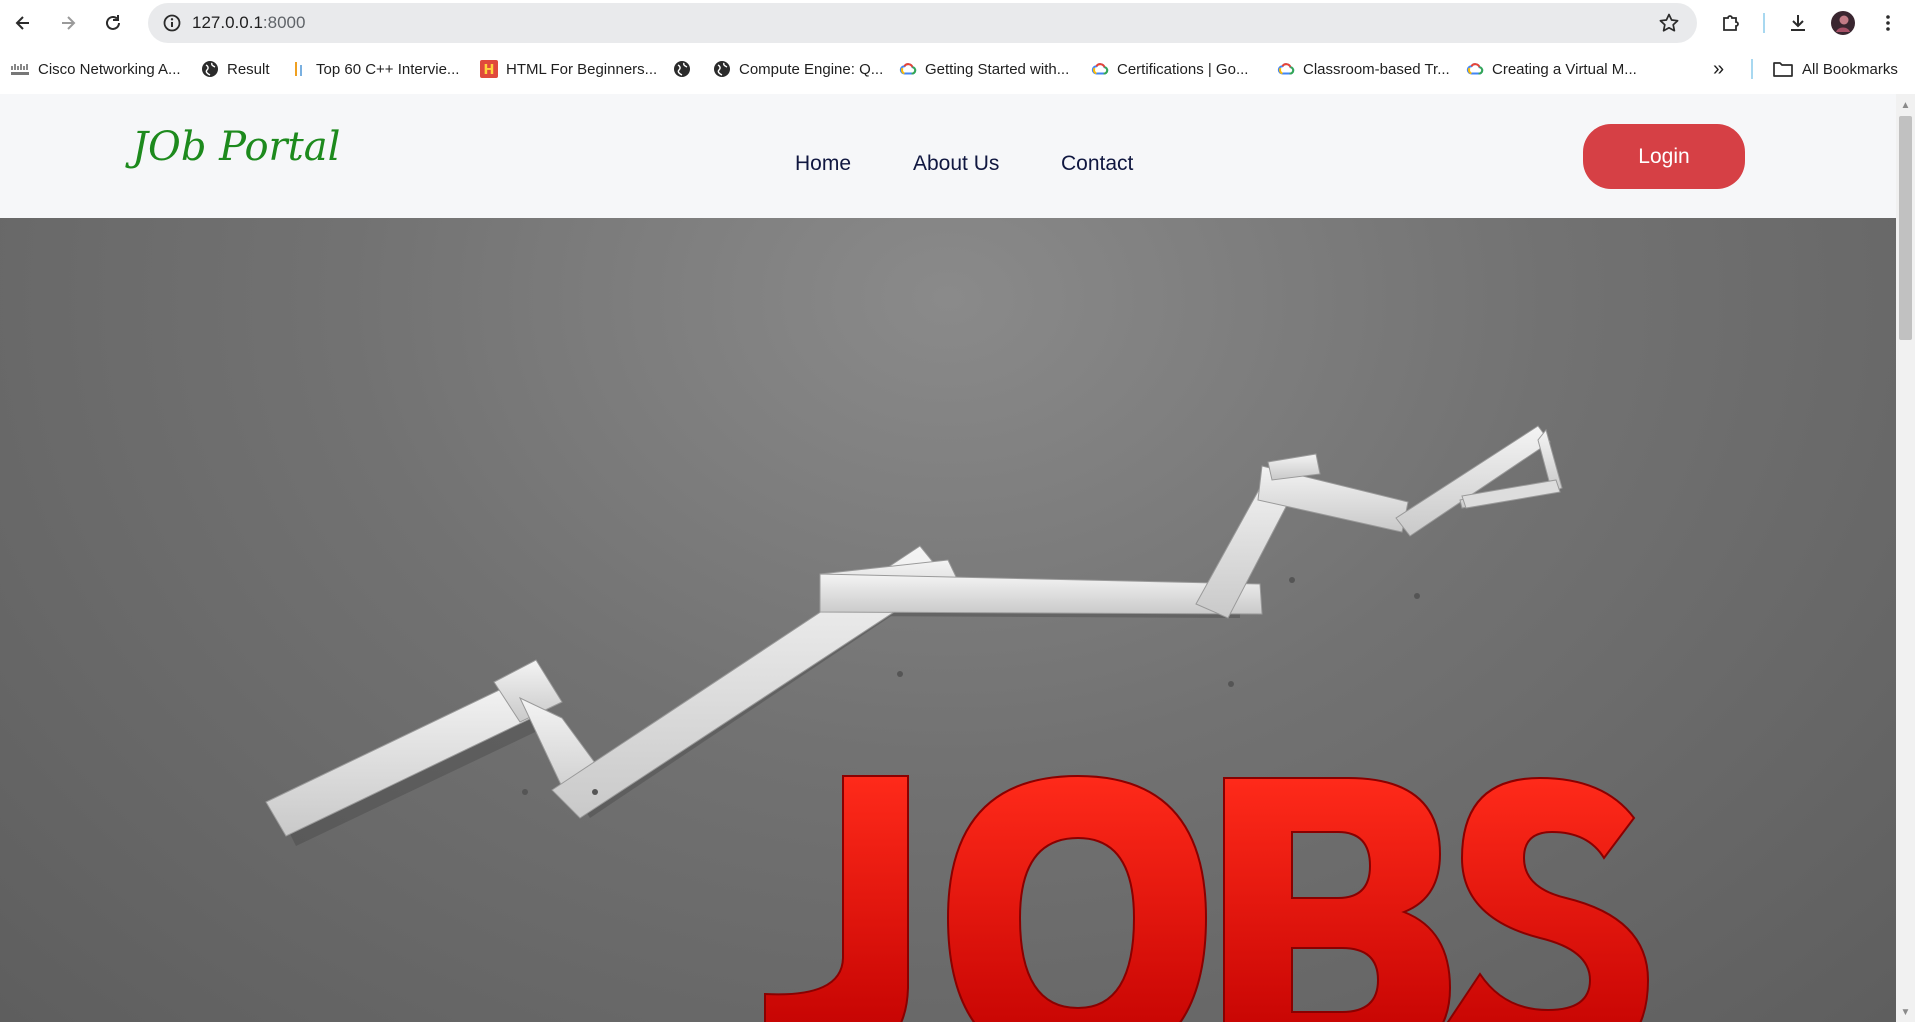 The height and width of the screenshot is (1022, 1915). Describe the element at coordinates (1097, 164) in the screenshot. I see `nav-contact: Contact` at that location.